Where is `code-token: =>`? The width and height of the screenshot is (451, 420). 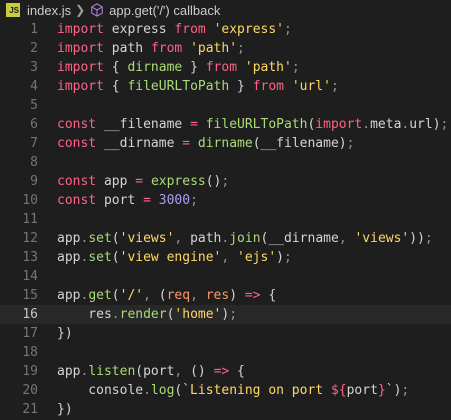
code-token: => is located at coordinates (221, 371).